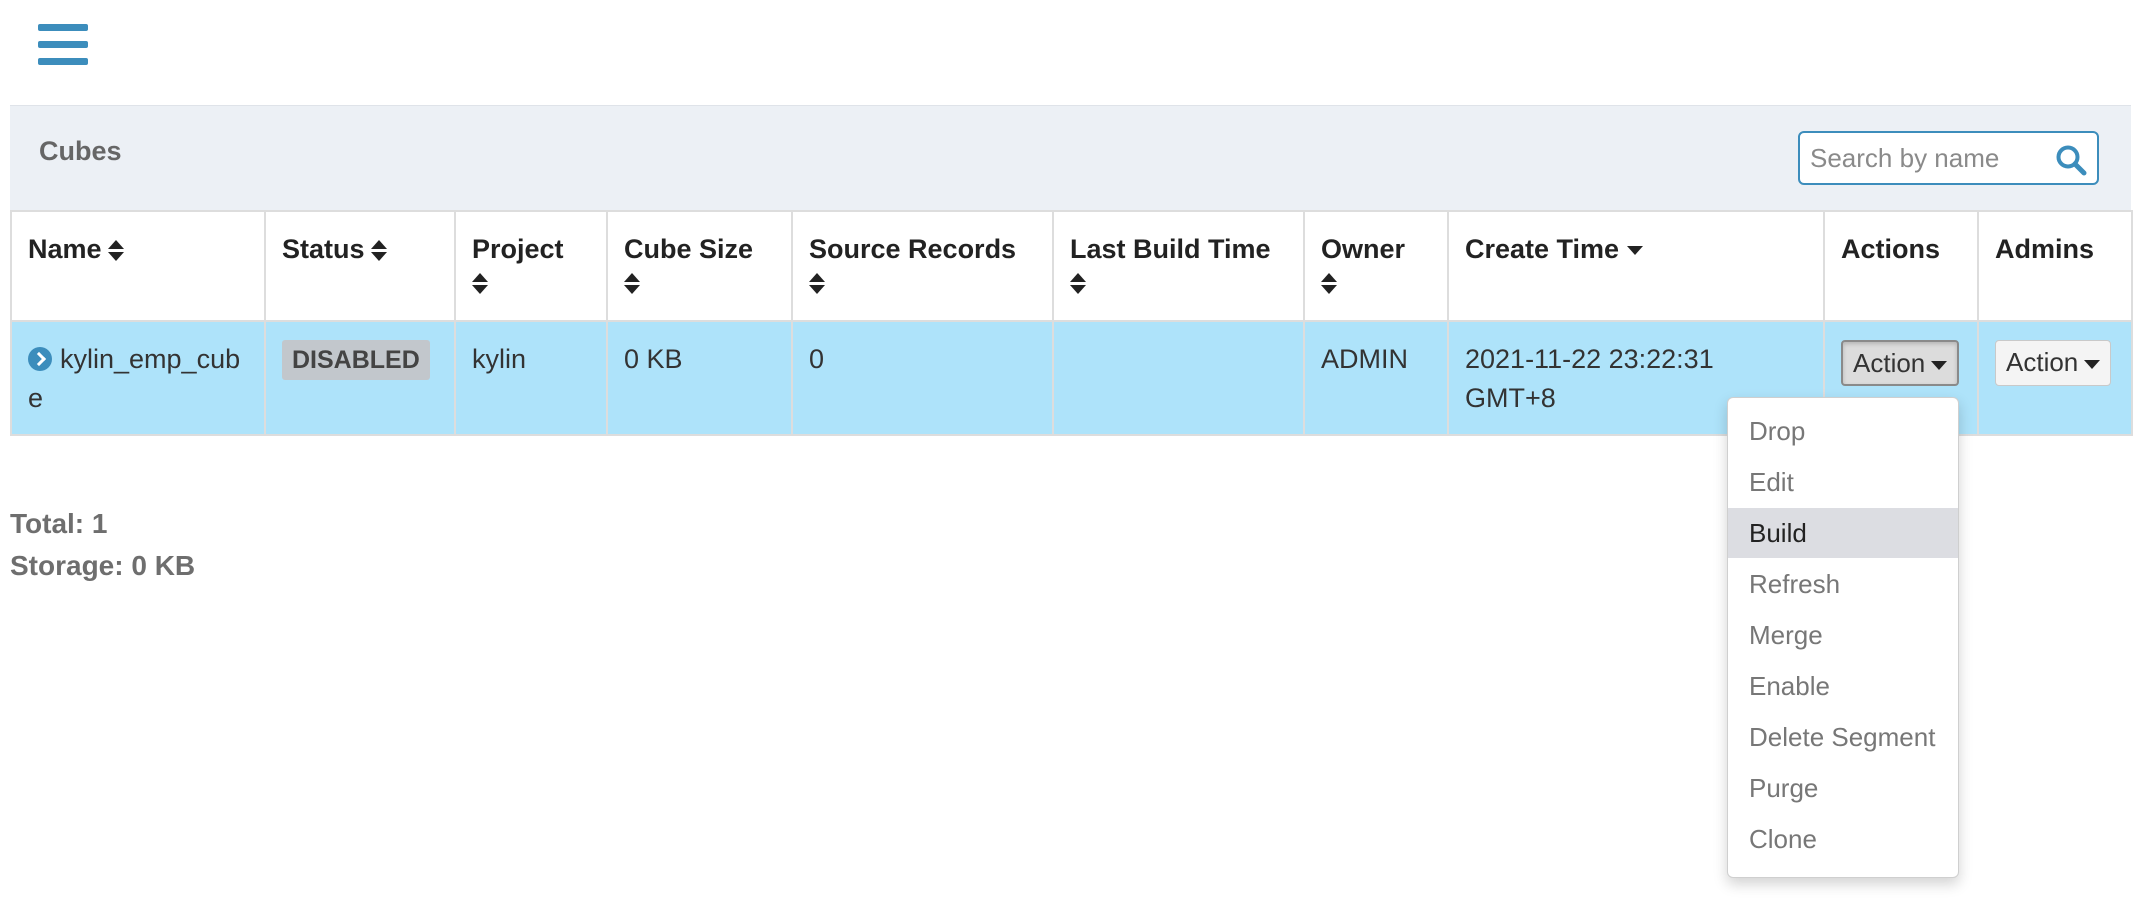 This screenshot has width=2138, height=900. I want to click on cell-admins: Action, so click(2055, 378).